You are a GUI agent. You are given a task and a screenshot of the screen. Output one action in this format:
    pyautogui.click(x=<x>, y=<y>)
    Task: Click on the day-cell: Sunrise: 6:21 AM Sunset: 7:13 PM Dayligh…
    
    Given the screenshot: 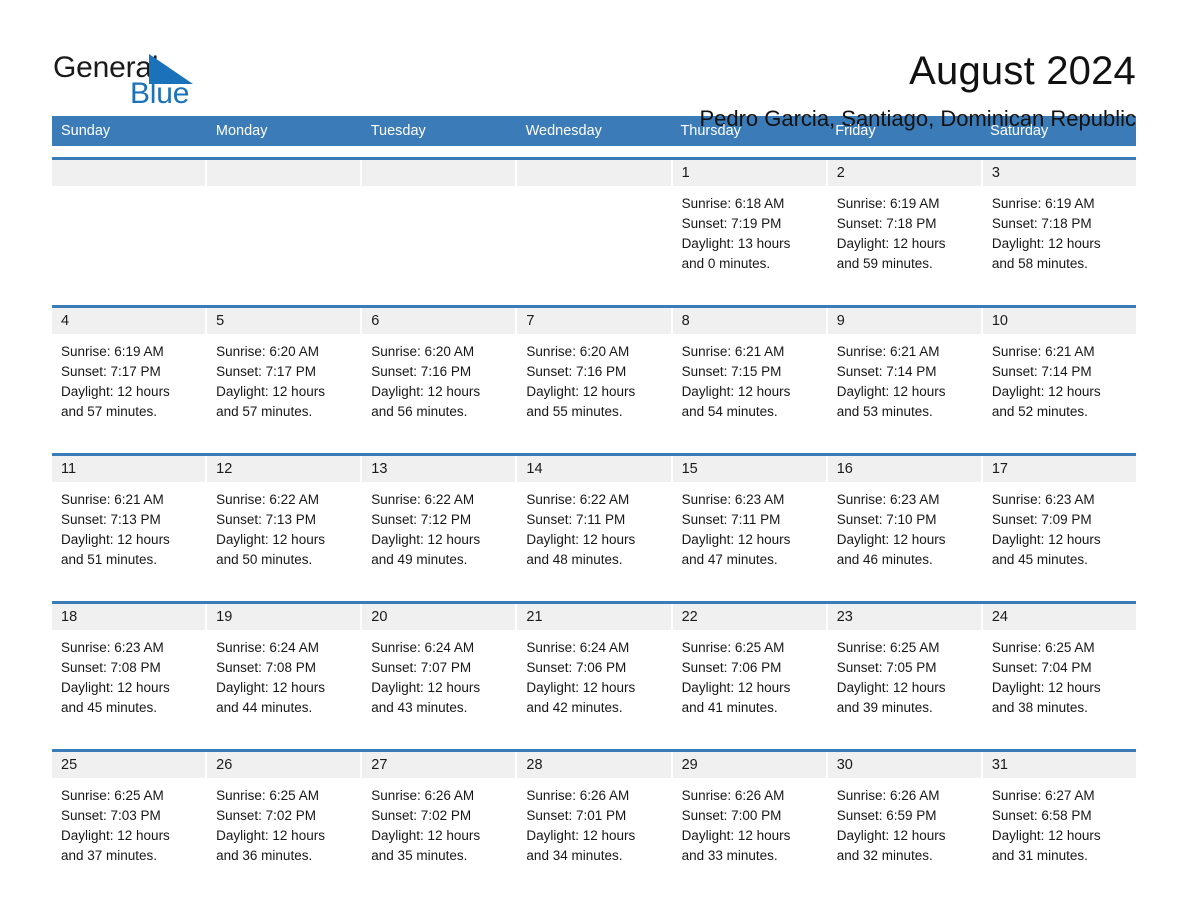 What is the action you would take?
    pyautogui.click(x=128, y=536)
    